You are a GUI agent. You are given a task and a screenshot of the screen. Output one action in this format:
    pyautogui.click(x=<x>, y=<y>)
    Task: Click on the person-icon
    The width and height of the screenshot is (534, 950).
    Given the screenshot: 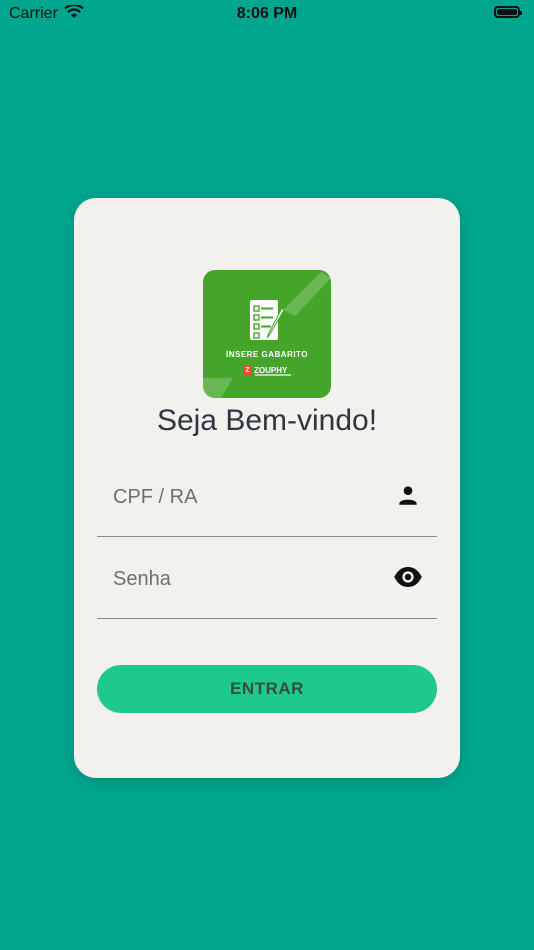 What is the action you would take?
    pyautogui.click(x=408, y=495)
    